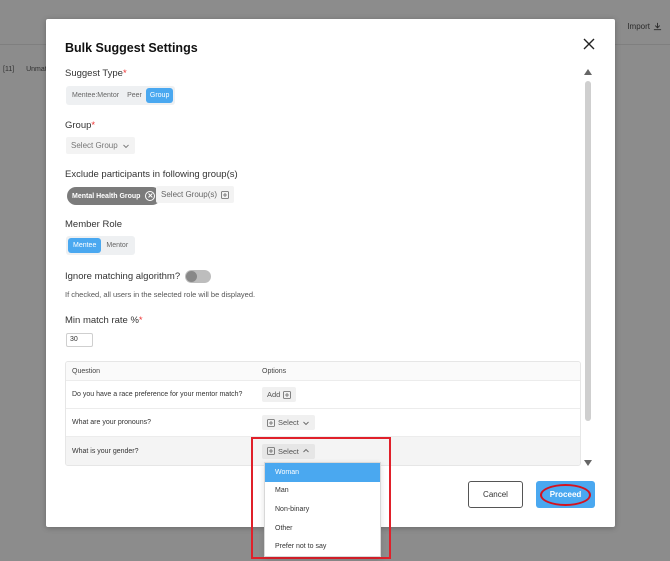 The height and width of the screenshot is (561, 670). I want to click on group-select: Select Group, so click(100, 145).